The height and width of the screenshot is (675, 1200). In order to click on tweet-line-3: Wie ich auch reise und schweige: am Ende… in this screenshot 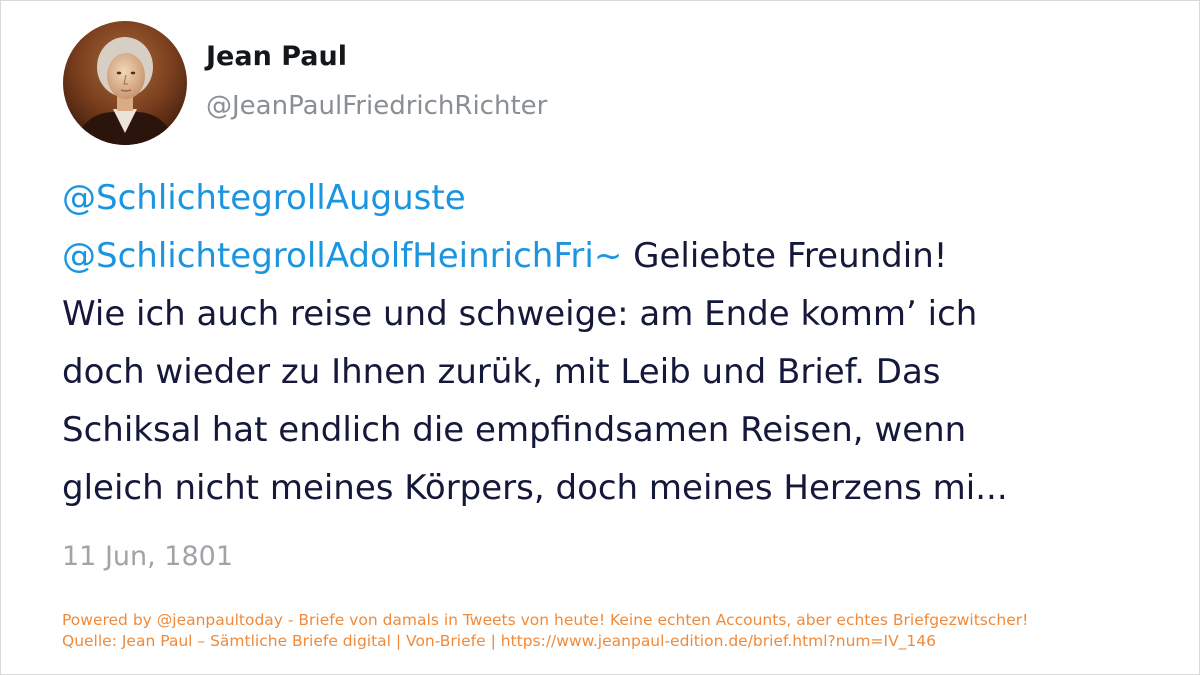, I will do `click(520, 314)`.